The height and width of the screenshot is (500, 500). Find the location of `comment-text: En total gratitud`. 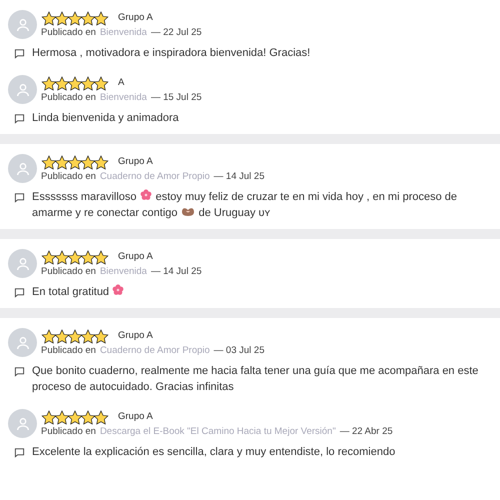

comment-text: En total gratitud is located at coordinates (262, 292).